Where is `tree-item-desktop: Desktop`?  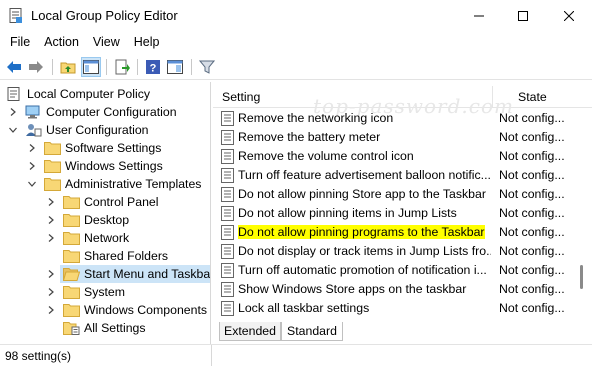
tree-item-desktop: Desktop is located at coordinates (105, 220).